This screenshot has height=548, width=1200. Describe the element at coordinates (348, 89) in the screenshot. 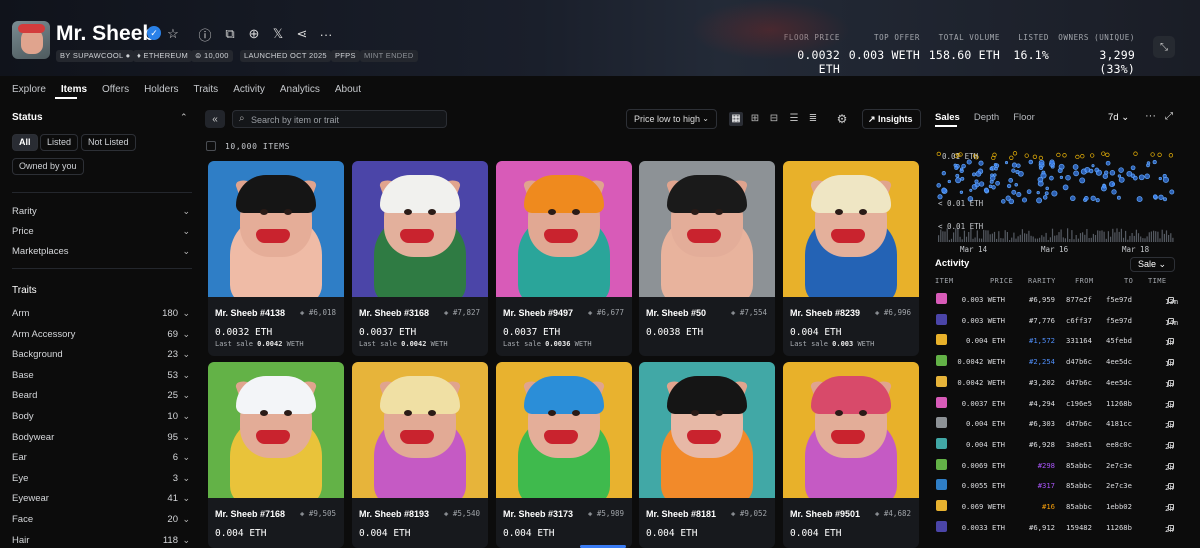

I see `tab-about: About` at that location.